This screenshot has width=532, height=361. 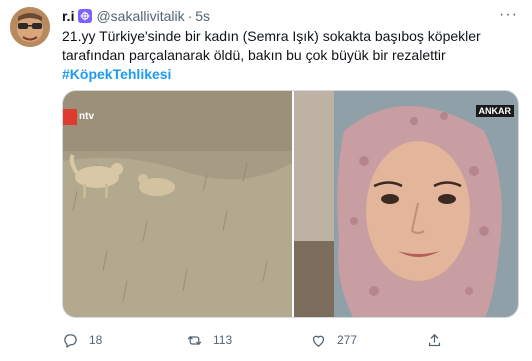 I want to click on more-icon: ···, so click(x=508, y=15).